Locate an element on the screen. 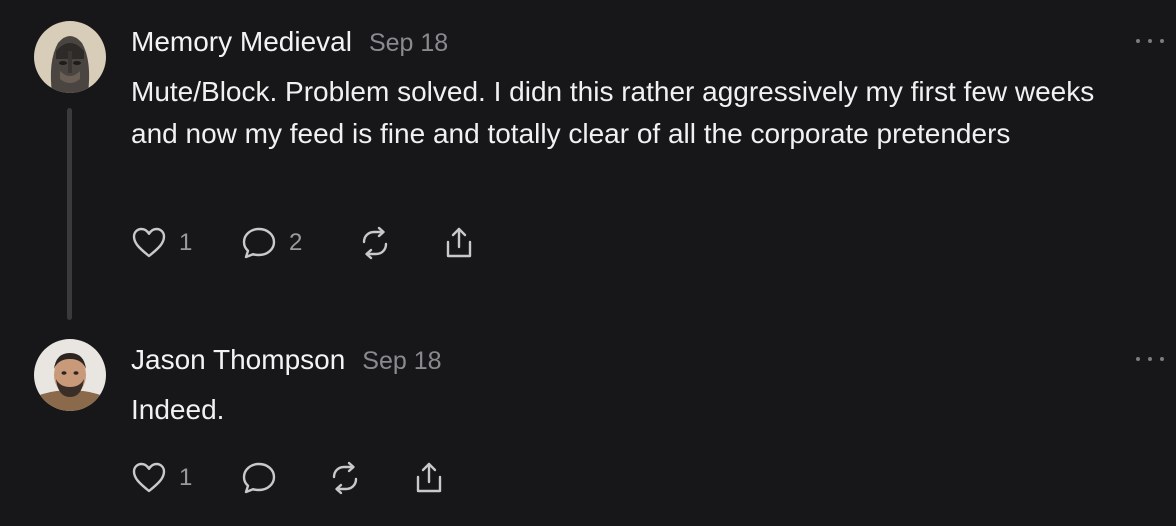  post-header: Jason Thompson Sep 18 is located at coordinates (286, 360).